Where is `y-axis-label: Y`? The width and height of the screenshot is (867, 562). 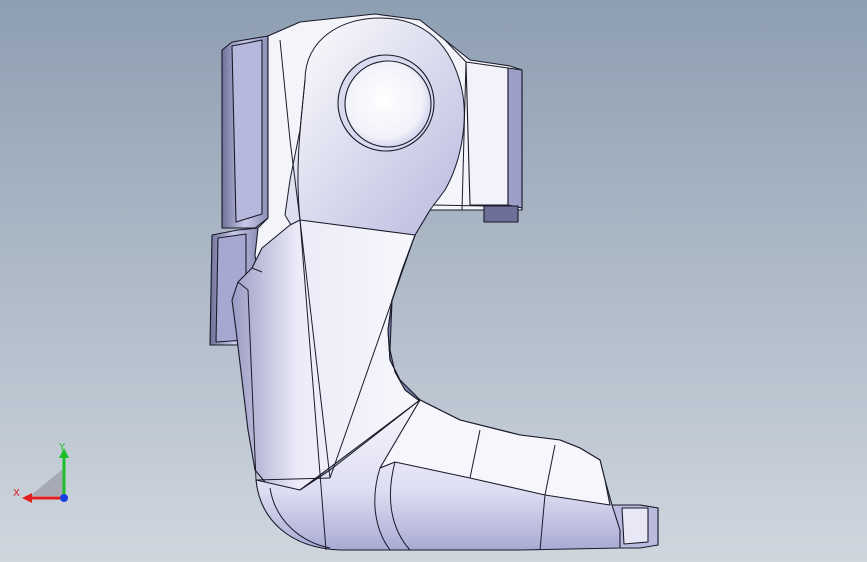 y-axis-label: Y is located at coordinates (62, 447).